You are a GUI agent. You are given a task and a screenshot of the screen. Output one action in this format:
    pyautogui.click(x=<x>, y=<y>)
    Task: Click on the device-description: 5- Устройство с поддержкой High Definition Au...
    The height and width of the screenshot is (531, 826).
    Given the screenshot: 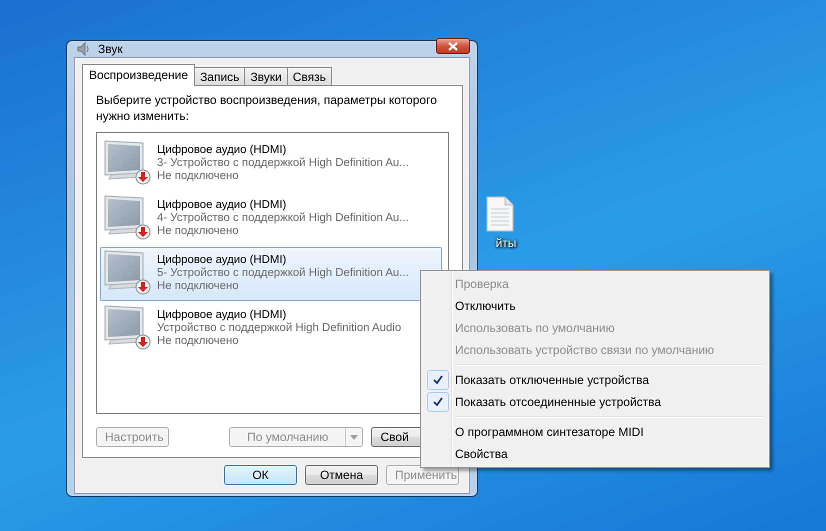 What is the action you would take?
    pyautogui.click(x=283, y=273)
    